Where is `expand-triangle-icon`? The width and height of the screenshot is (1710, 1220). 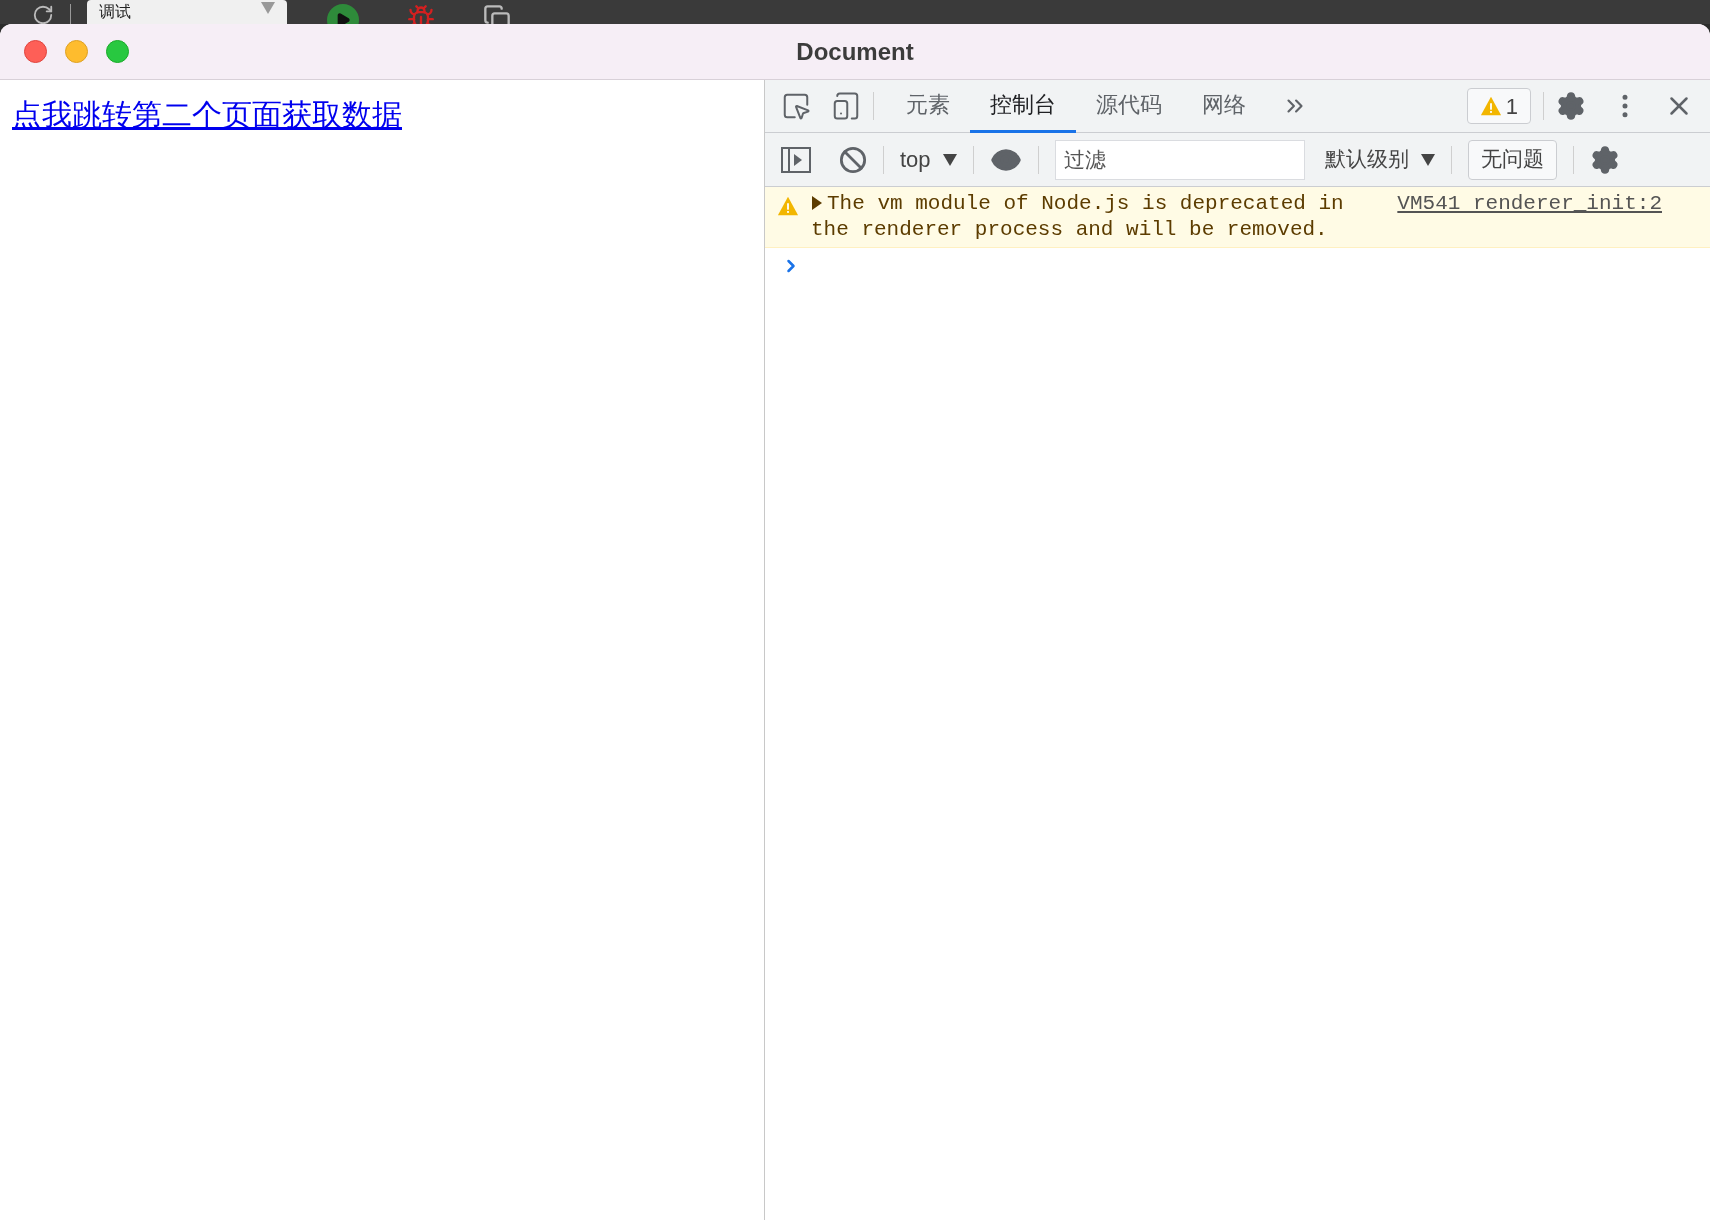 expand-triangle-icon is located at coordinates (817, 203).